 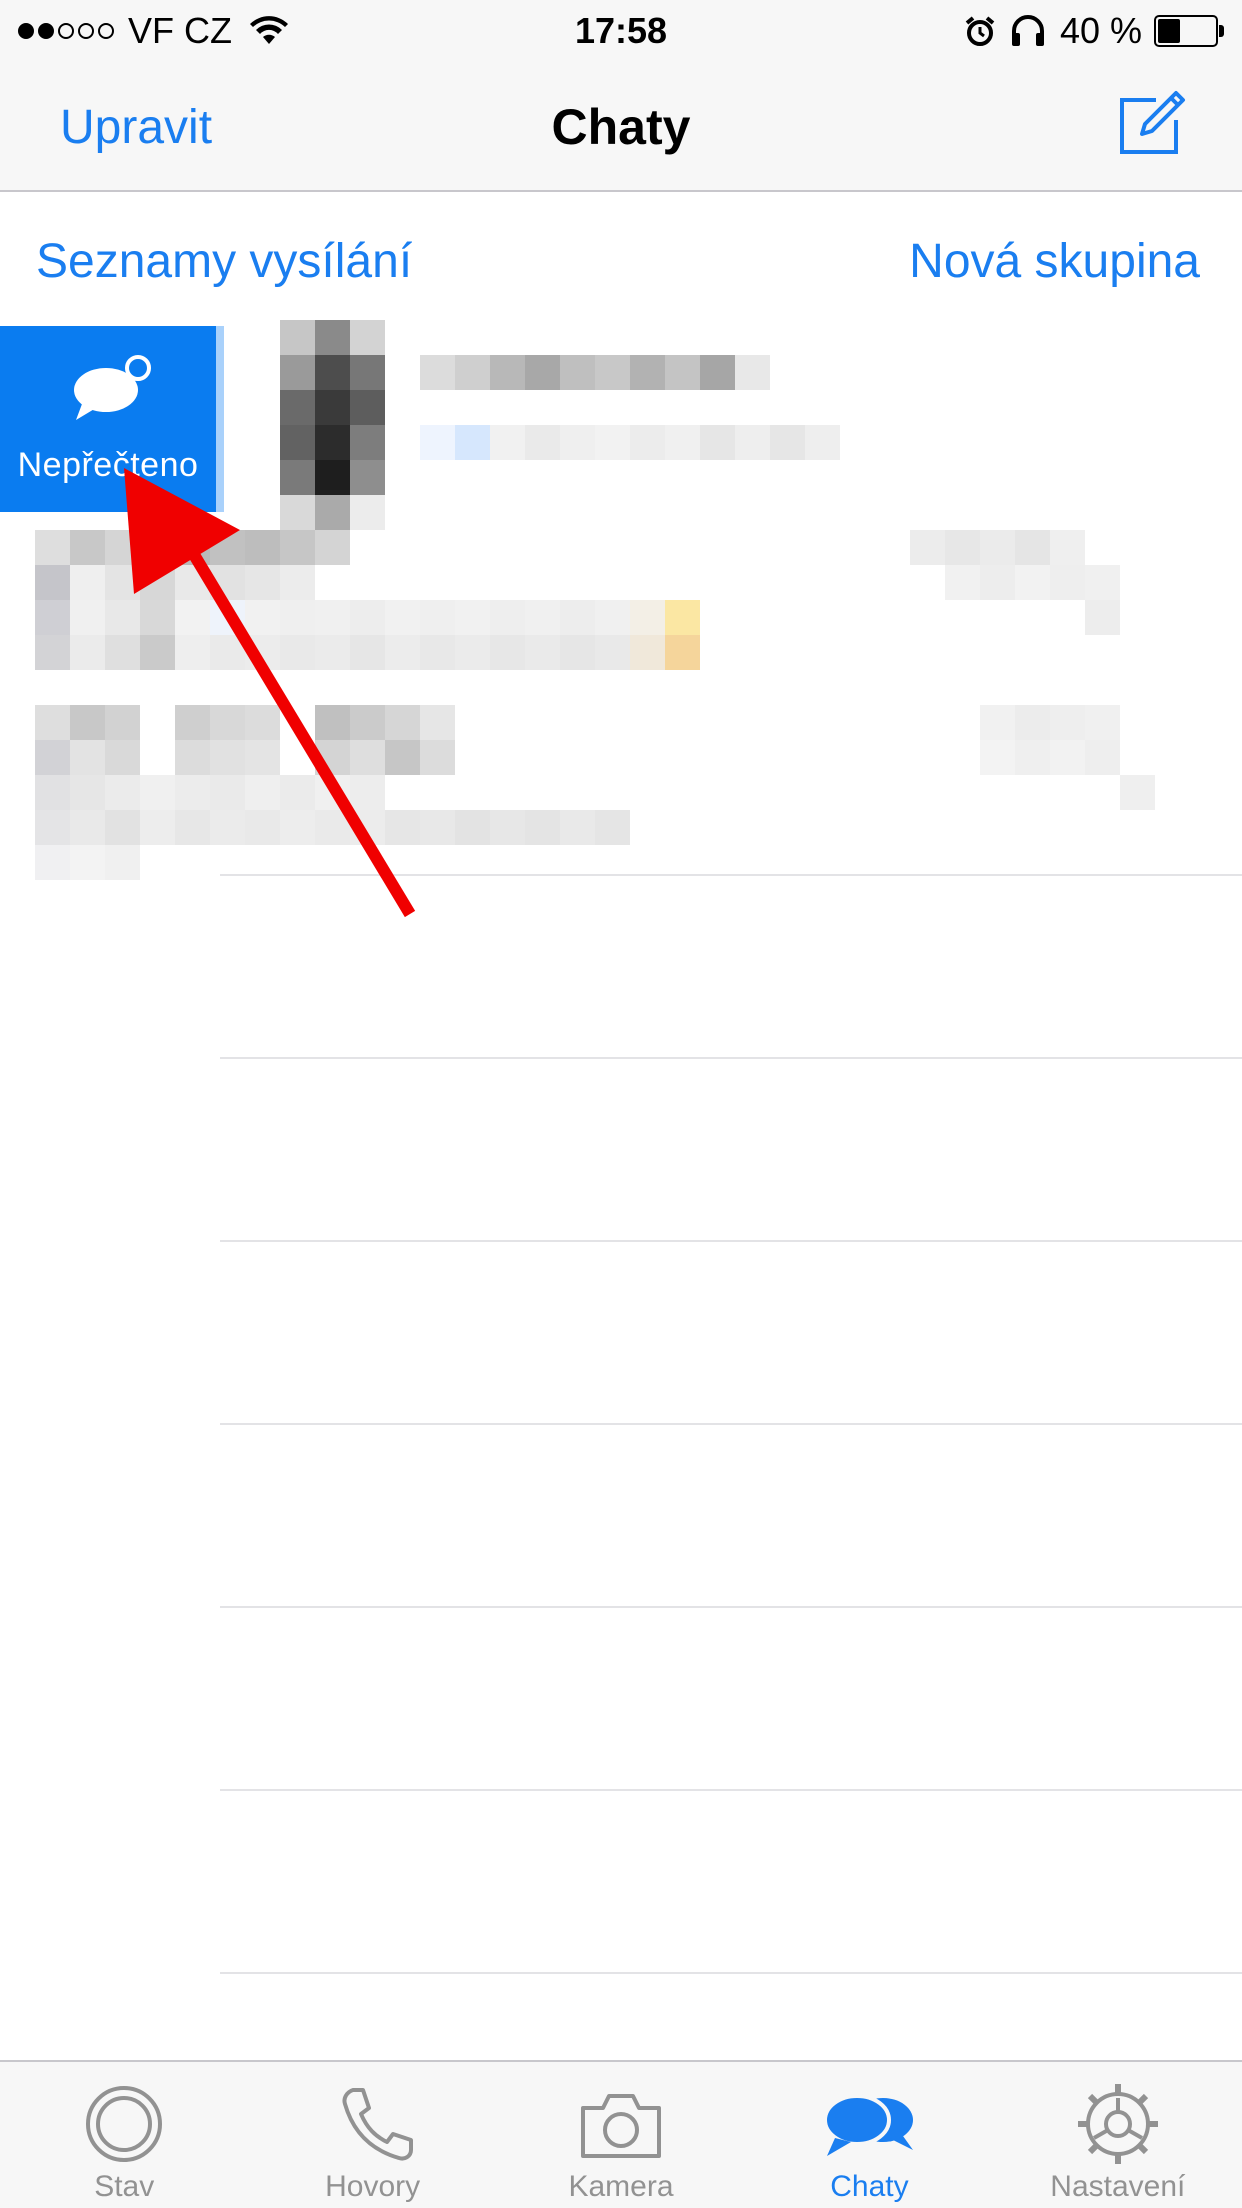 What do you see at coordinates (621, 31) in the screenshot?
I see `status-bar: VF CZ 17:58 40 %` at bounding box center [621, 31].